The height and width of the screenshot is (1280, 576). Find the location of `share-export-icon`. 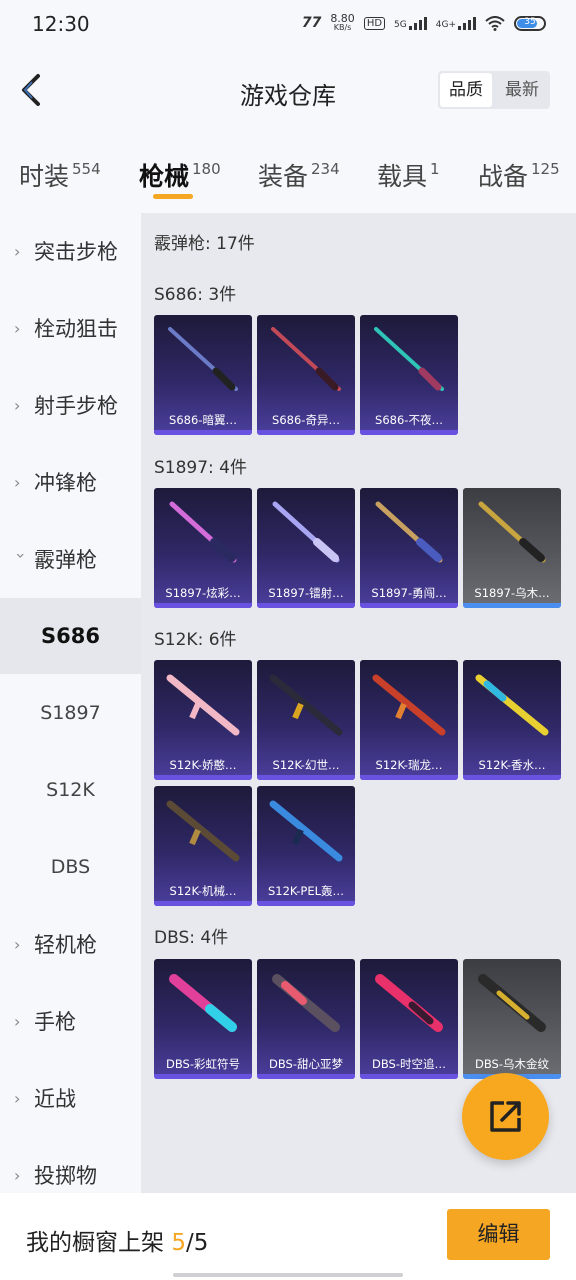

share-export-icon is located at coordinates (505, 1116).